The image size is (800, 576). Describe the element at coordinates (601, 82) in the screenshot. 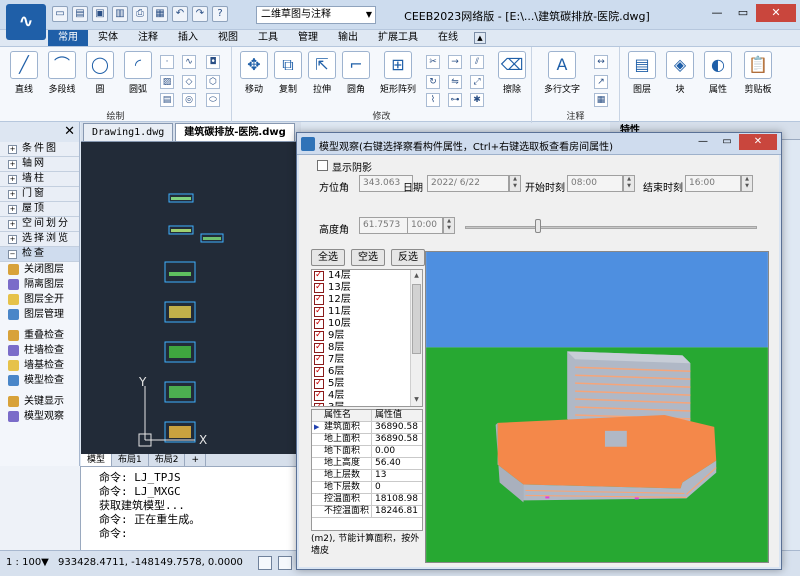

I see `leader-icon: ↗` at that location.